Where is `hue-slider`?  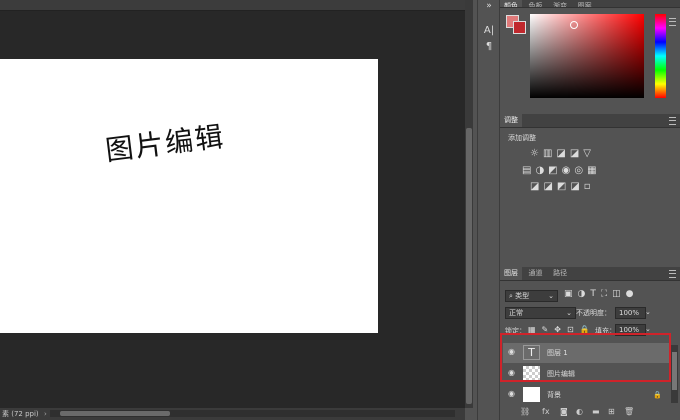 hue-slider is located at coordinates (660, 56).